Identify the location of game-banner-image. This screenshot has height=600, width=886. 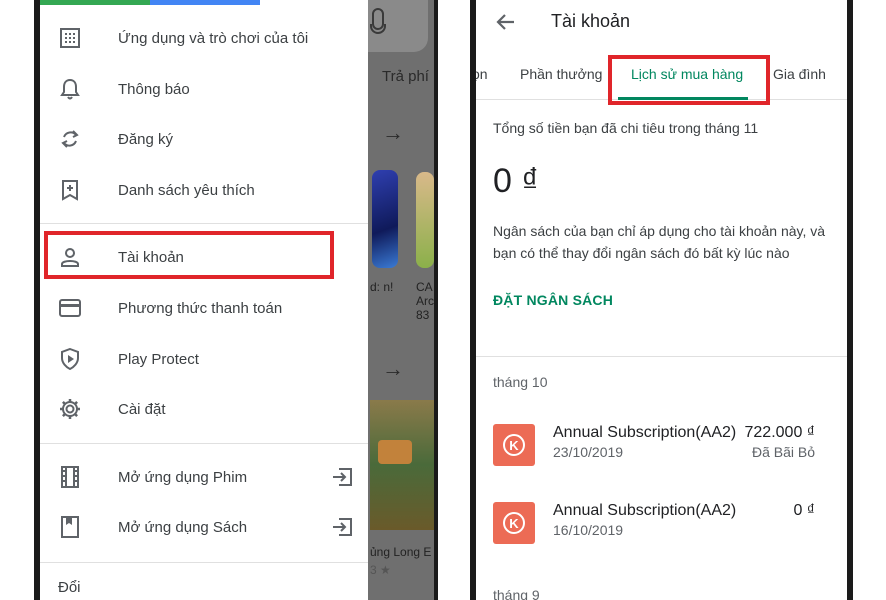
(402, 465).